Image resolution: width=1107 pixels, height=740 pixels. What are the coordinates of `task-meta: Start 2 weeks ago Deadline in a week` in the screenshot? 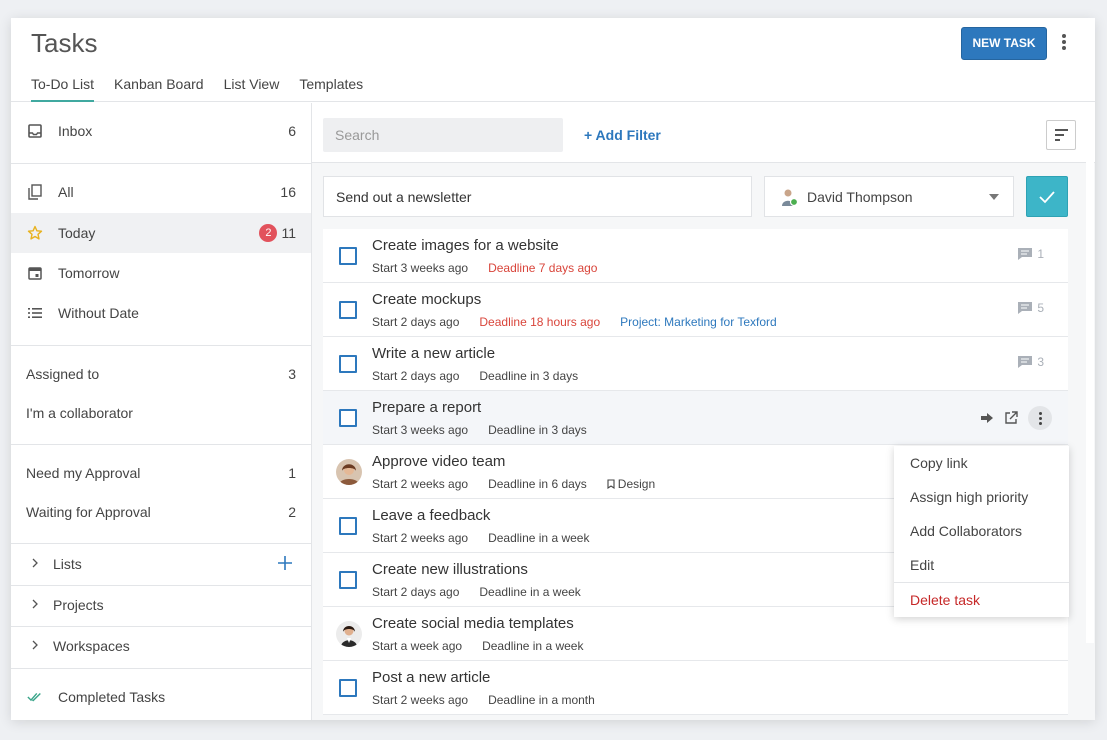 It's located at (490, 538).